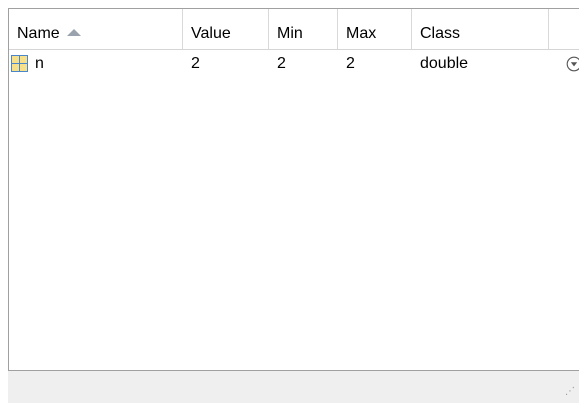 The height and width of the screenshot is (403, 579). I want to click on matrix-variable-icon, so click(19, 63).